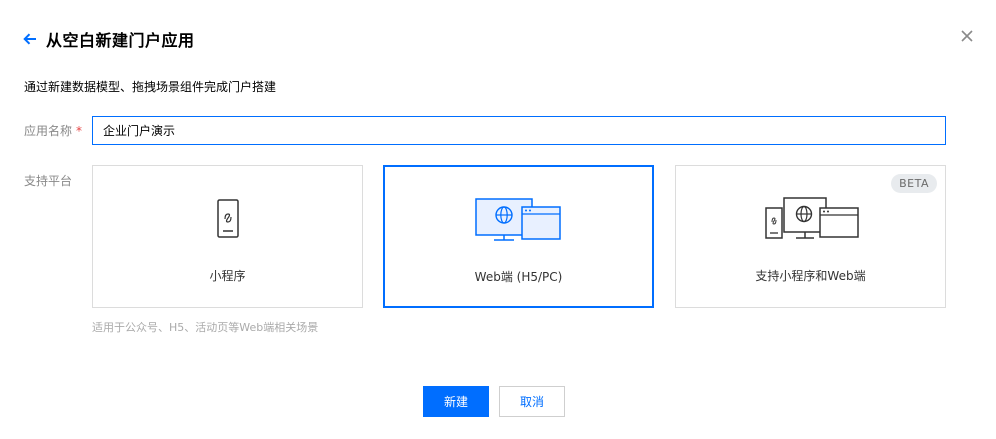  I want to click on platform-card-label: 小程序, so click(227, 276).